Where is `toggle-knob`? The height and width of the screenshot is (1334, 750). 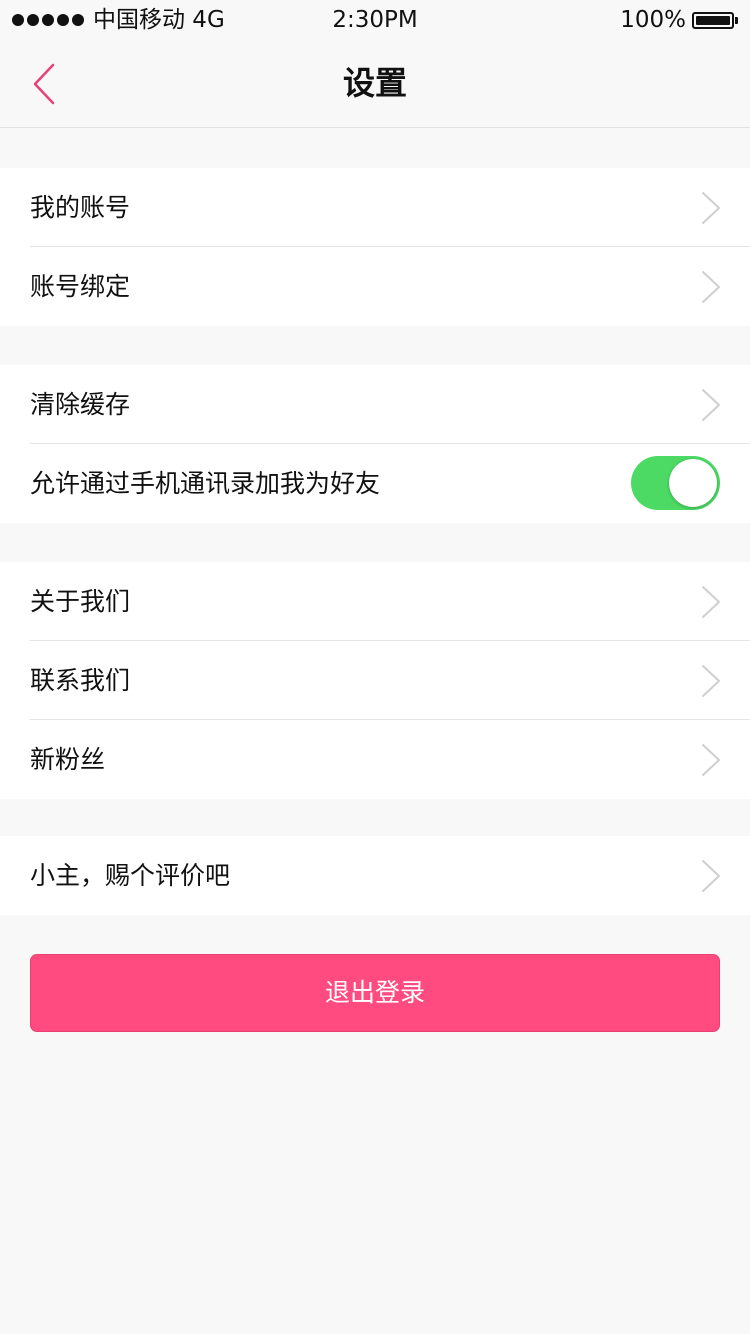
toggle-knob is located at coordinates (693, 483).